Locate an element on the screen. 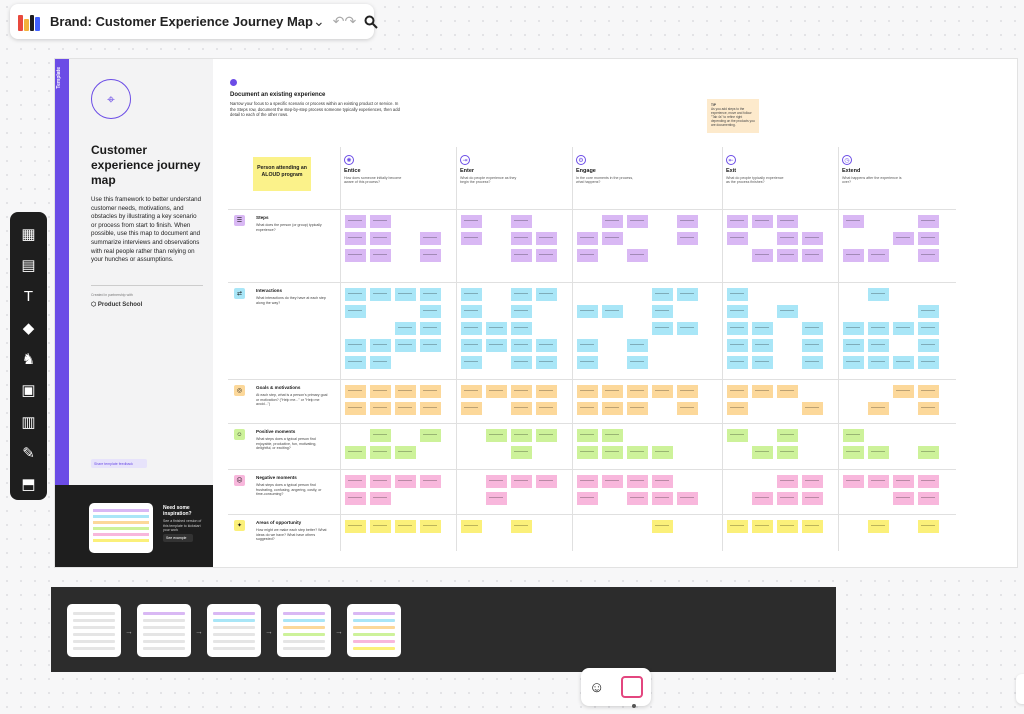  persona-sticky: Person attending an ALOUD program is located at coordinates (282, 174).